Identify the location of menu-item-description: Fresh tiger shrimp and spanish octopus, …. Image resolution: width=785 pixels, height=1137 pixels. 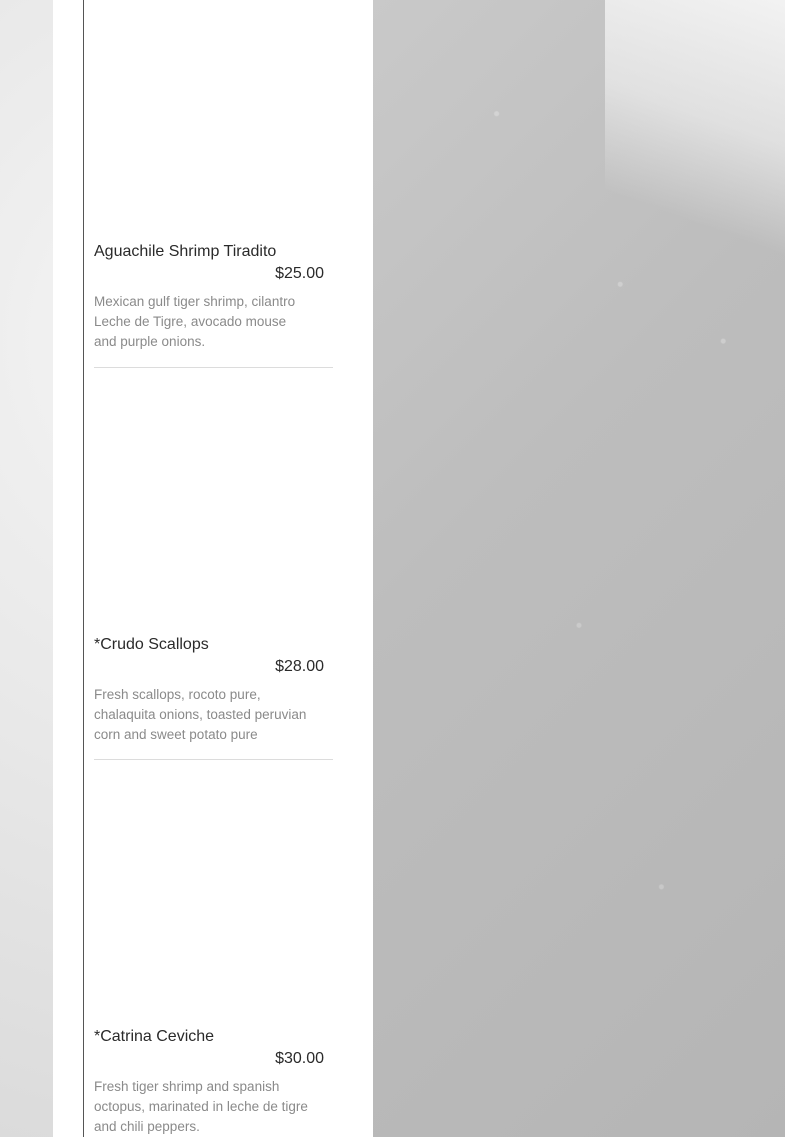
(201, 1106).